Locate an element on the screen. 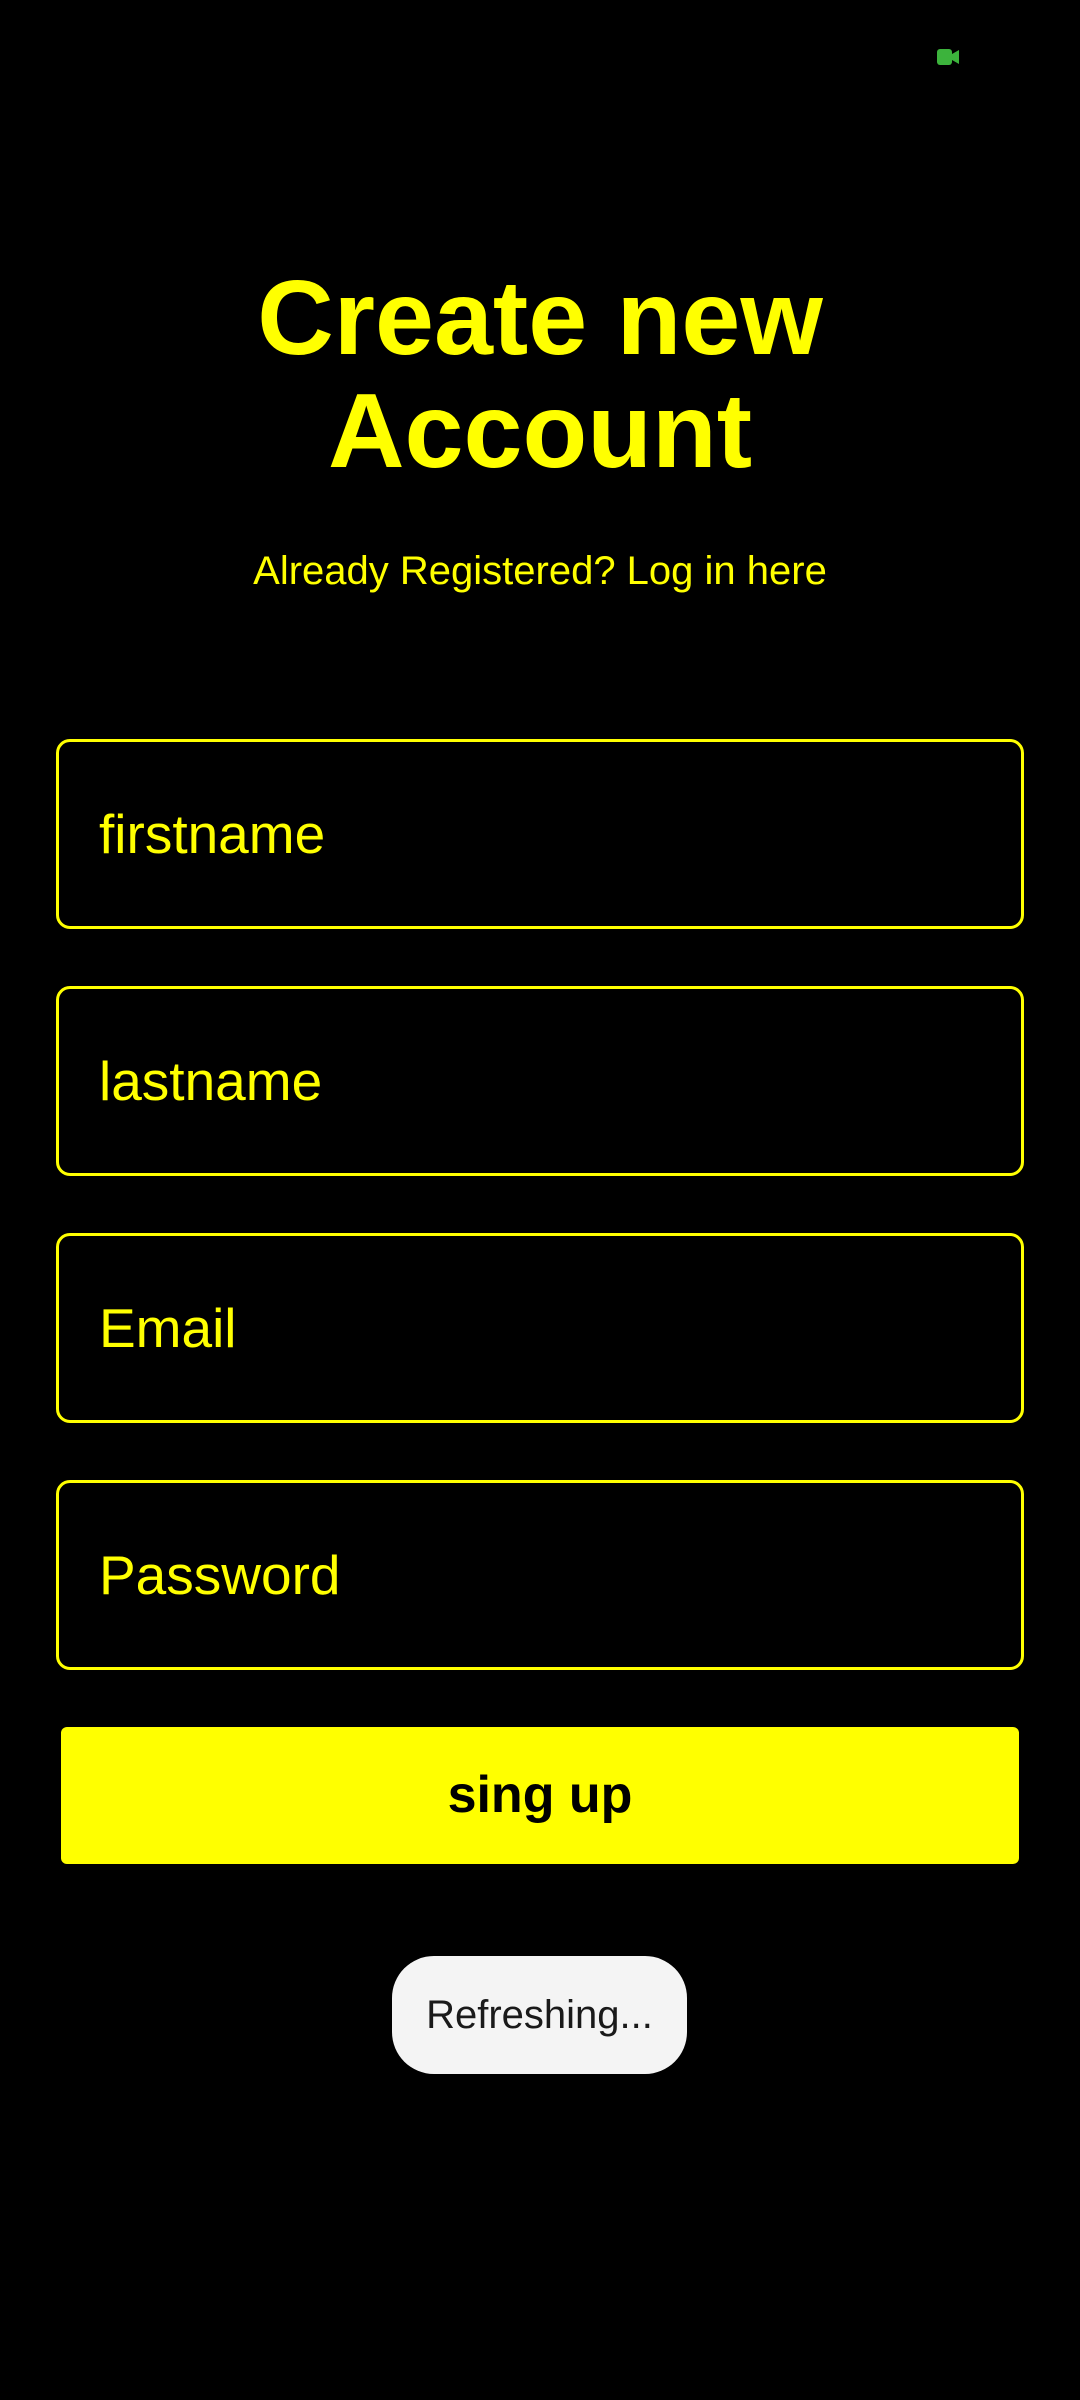 The width and height of the screenshot is (1080, 2400). password-field is located at coordinates (540, 1575).